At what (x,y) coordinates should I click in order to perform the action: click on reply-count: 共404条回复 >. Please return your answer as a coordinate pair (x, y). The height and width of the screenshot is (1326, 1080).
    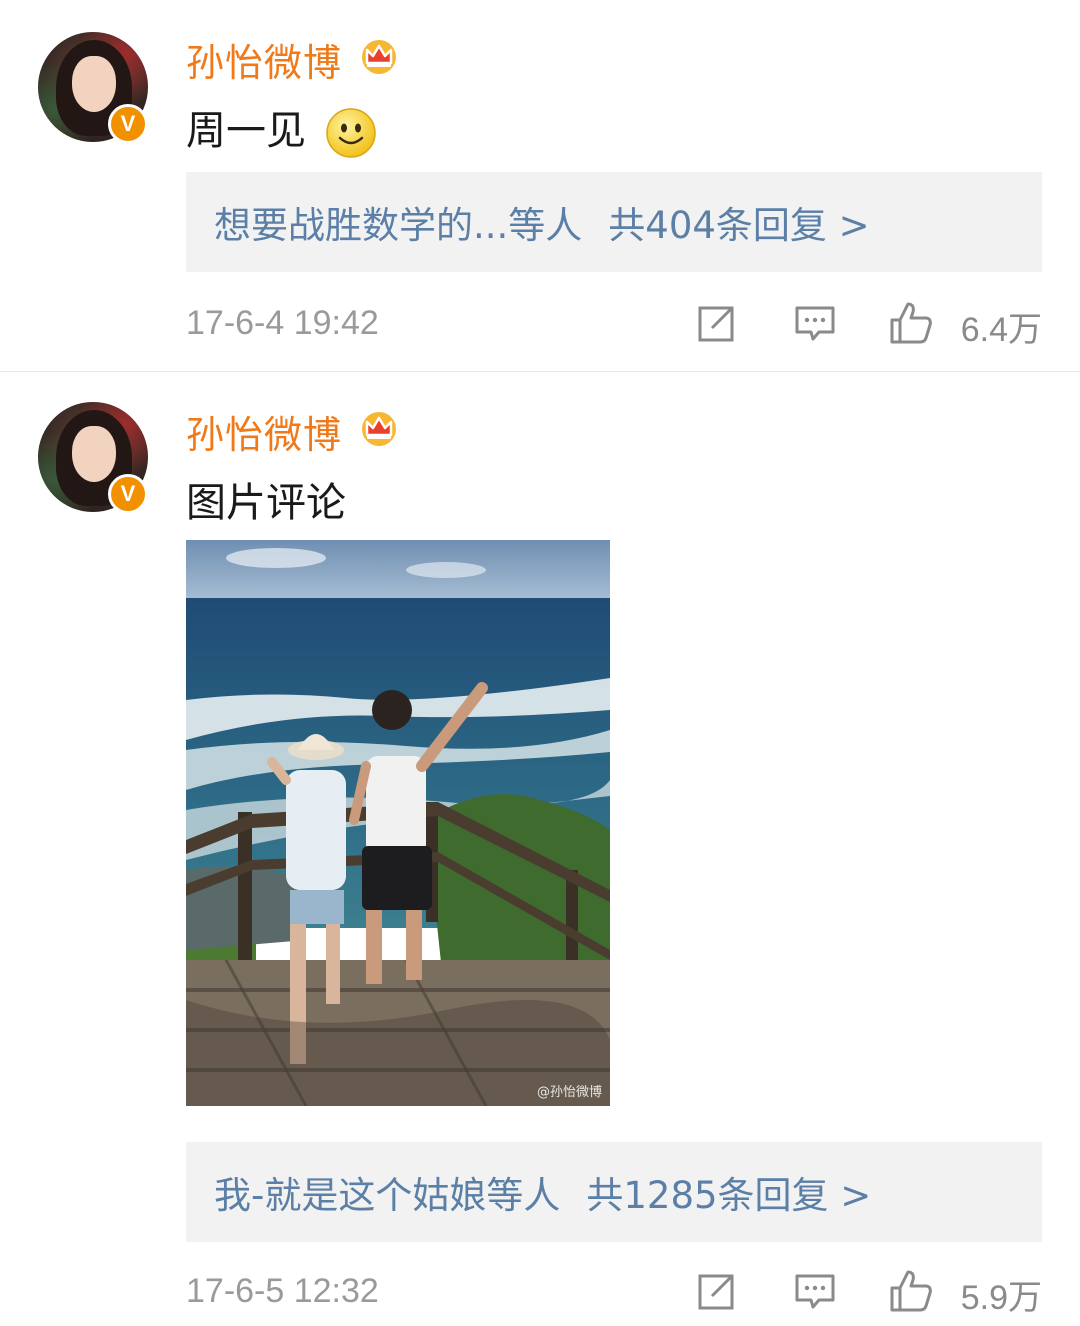
    Looking at the image, I should click on (739, 225).